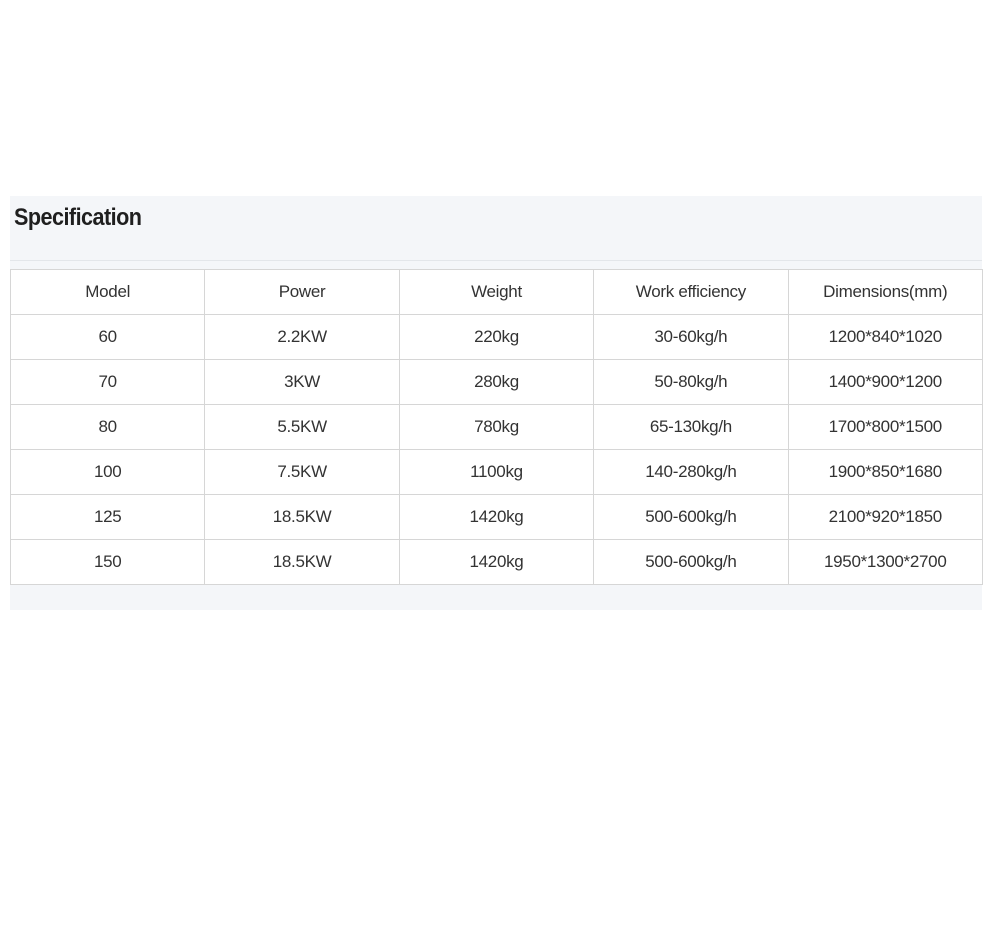  What do you see at coordinates (885, 382) in the screenshot?
I see `cell-dimensions: 1400*900*1200` at bounding box center [885, 382].